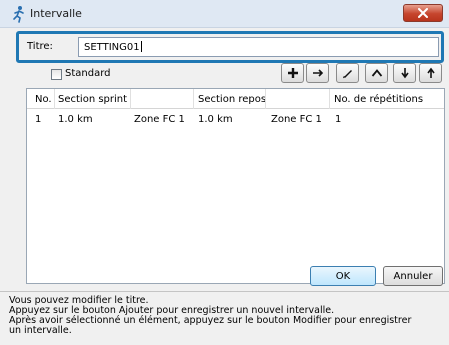  What do you see at coordinates (413, 276) in the screenshot?
I see `cancel-button: Annuler` at bounding box center [413, 276].